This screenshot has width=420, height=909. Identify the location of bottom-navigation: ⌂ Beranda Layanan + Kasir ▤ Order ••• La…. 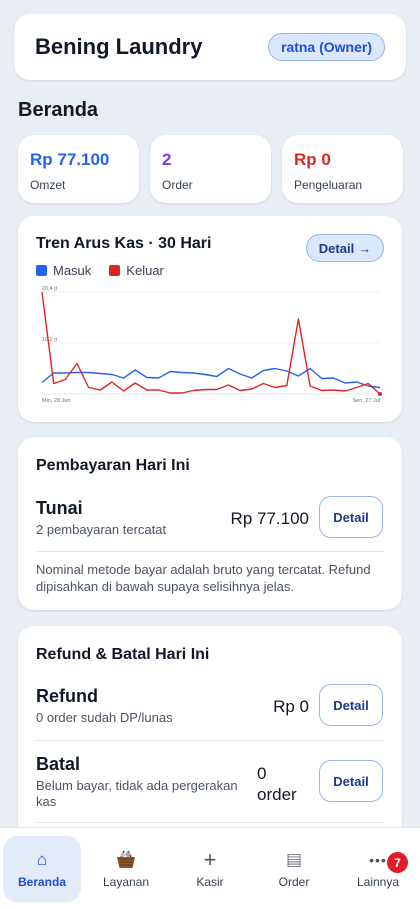
(210, 868).